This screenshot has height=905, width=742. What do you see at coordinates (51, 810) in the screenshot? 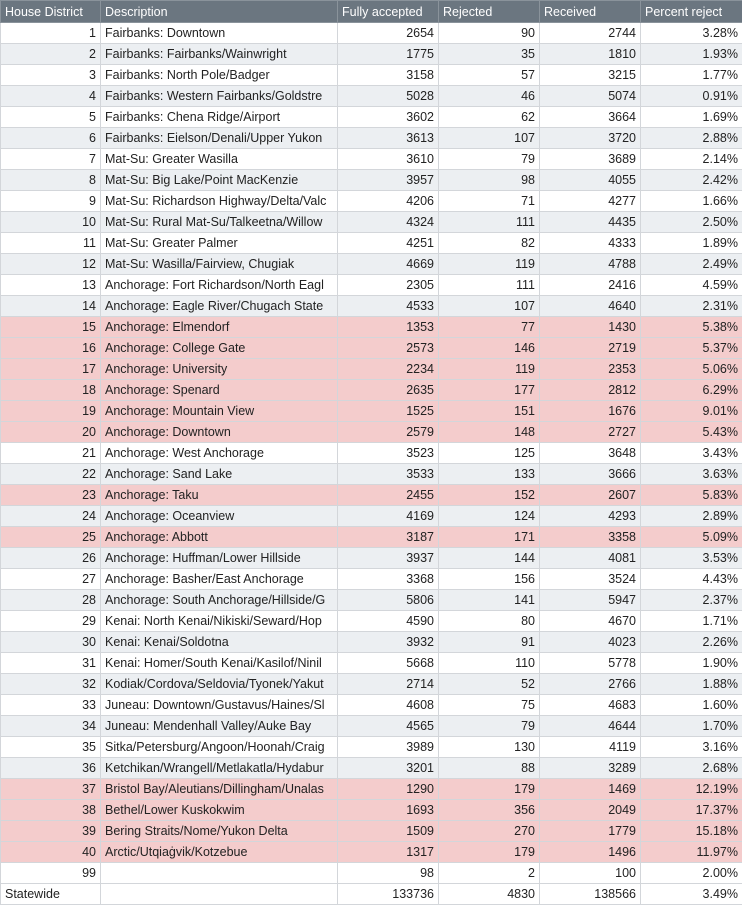
I see `district-cell: 38` at bounding box center [51, 810].